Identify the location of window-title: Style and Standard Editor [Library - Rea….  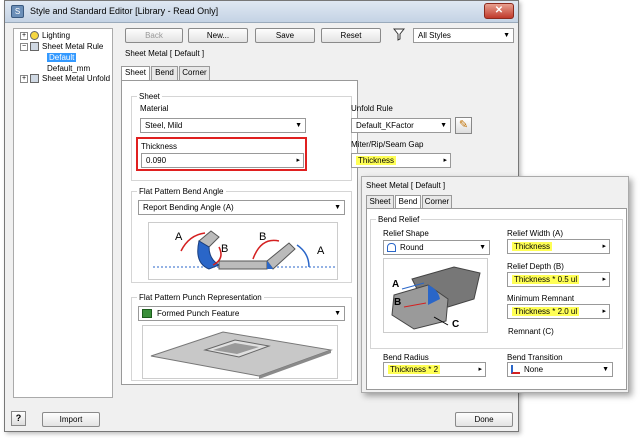
(124, 11).